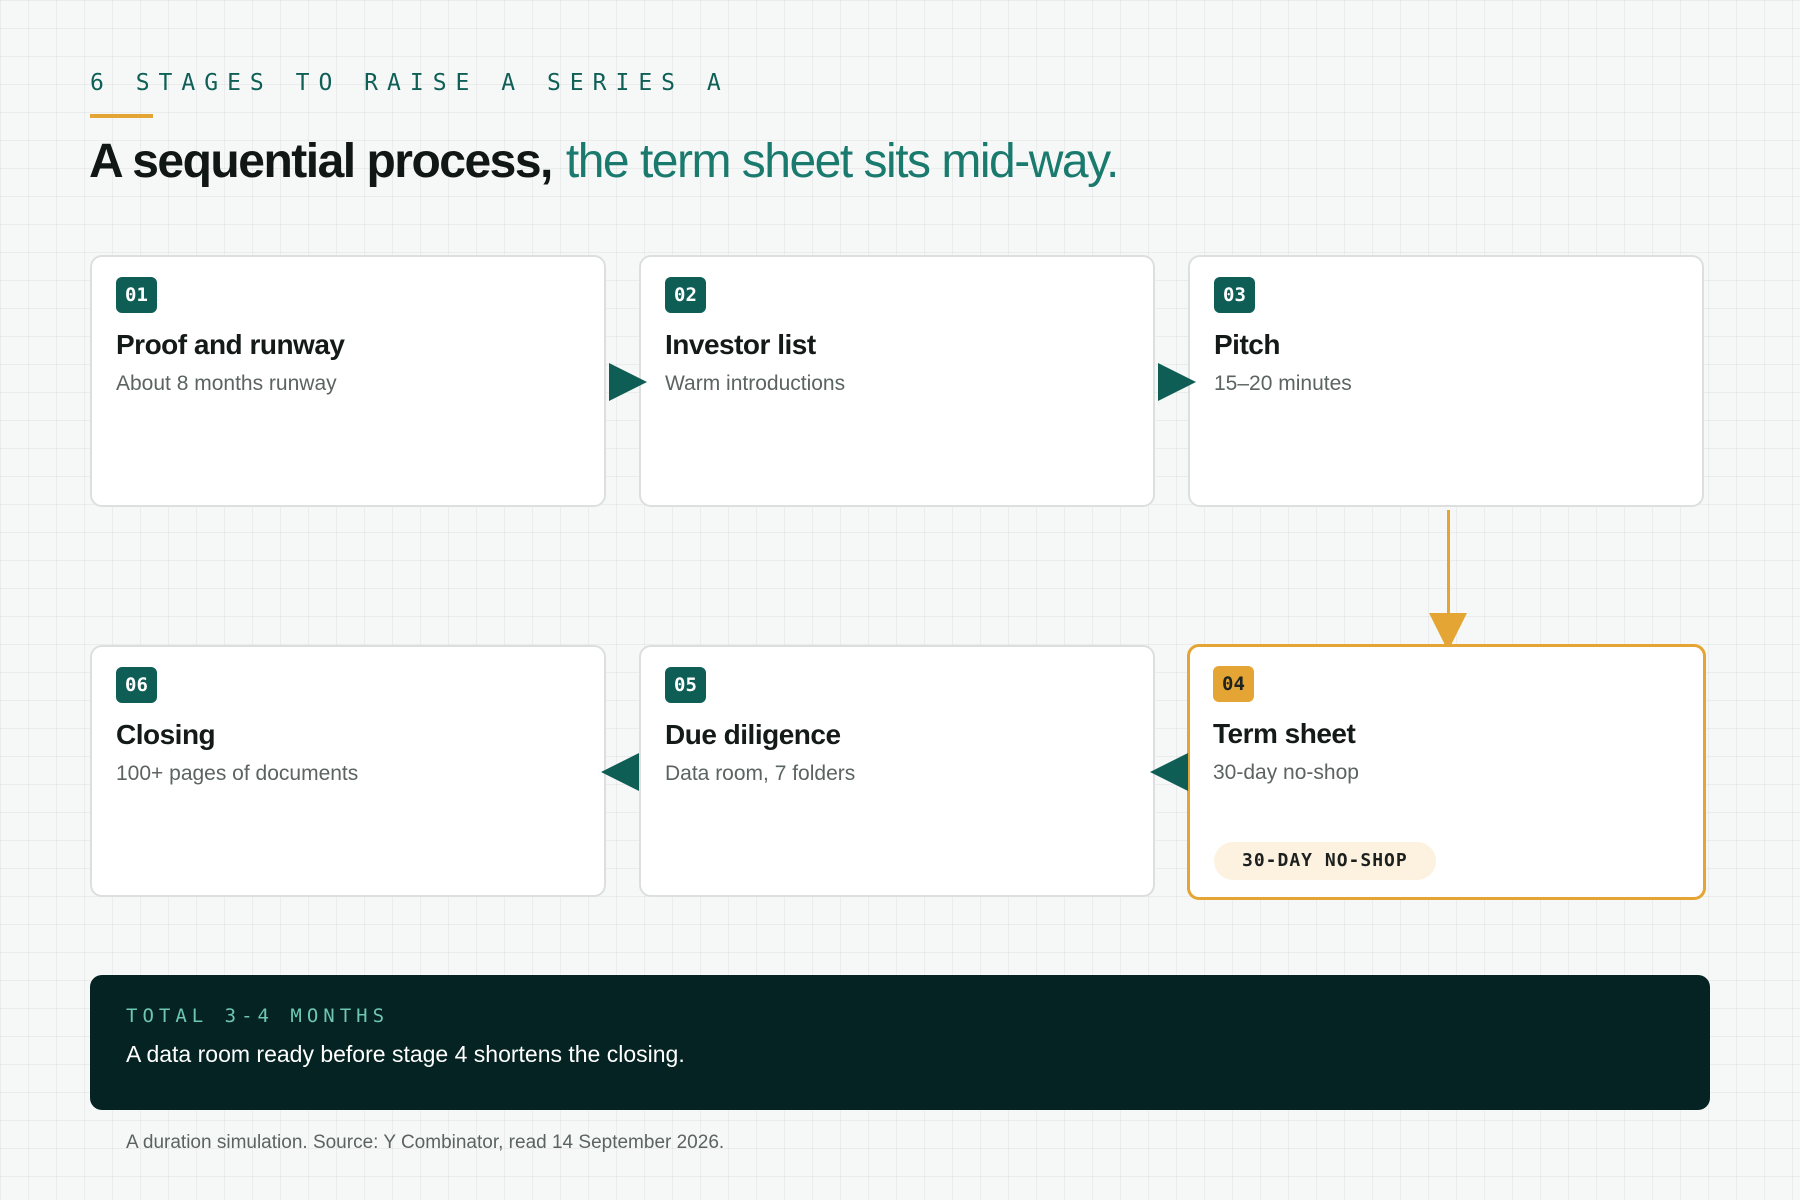  I want to click on headline-strong: A sequential process,, so click(321, 161).